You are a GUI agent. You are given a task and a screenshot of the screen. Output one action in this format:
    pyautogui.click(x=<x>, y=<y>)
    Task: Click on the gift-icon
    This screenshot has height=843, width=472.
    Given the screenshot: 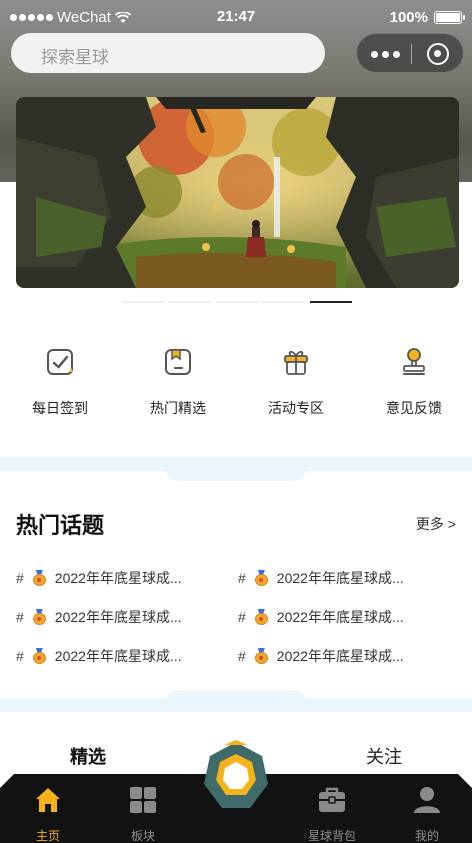 What is the action you would take?
    pyautogui.click(x=296, y=362)
    